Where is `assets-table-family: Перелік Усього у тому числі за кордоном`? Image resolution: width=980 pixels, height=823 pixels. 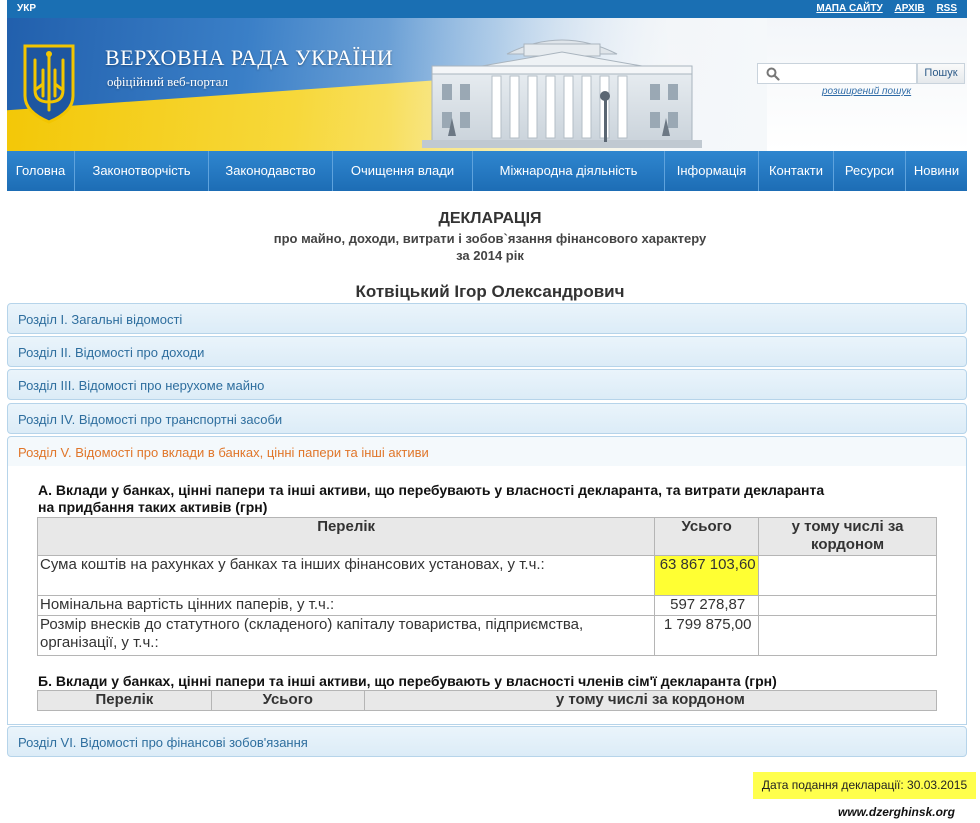 assets-table-family: Перелік Усього у тому числі за кордоном is located at coordinates (487, 700).